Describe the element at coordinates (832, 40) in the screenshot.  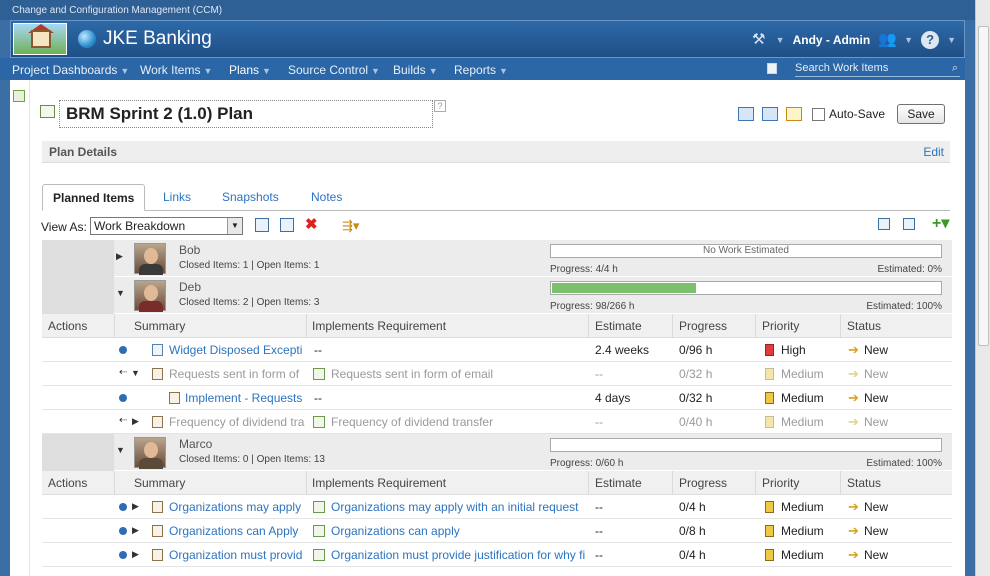
I see `user-menu: Andy - Admin` at that location.